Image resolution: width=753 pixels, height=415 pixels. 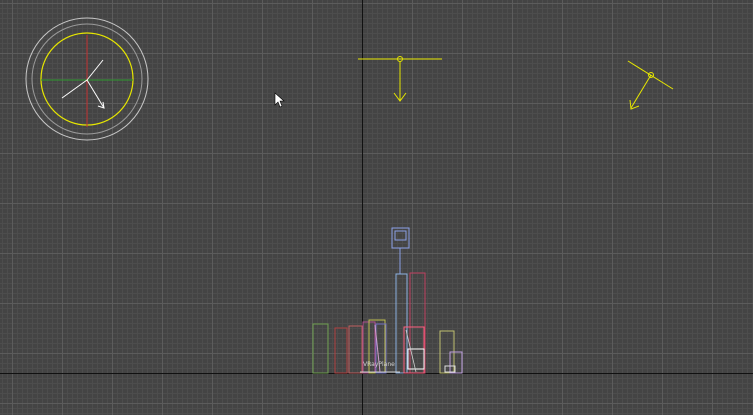 What do you see at coordinates (400, 79) in the screenshot?
I see `target-direct-light-icon` at bounding box center [400, 79].